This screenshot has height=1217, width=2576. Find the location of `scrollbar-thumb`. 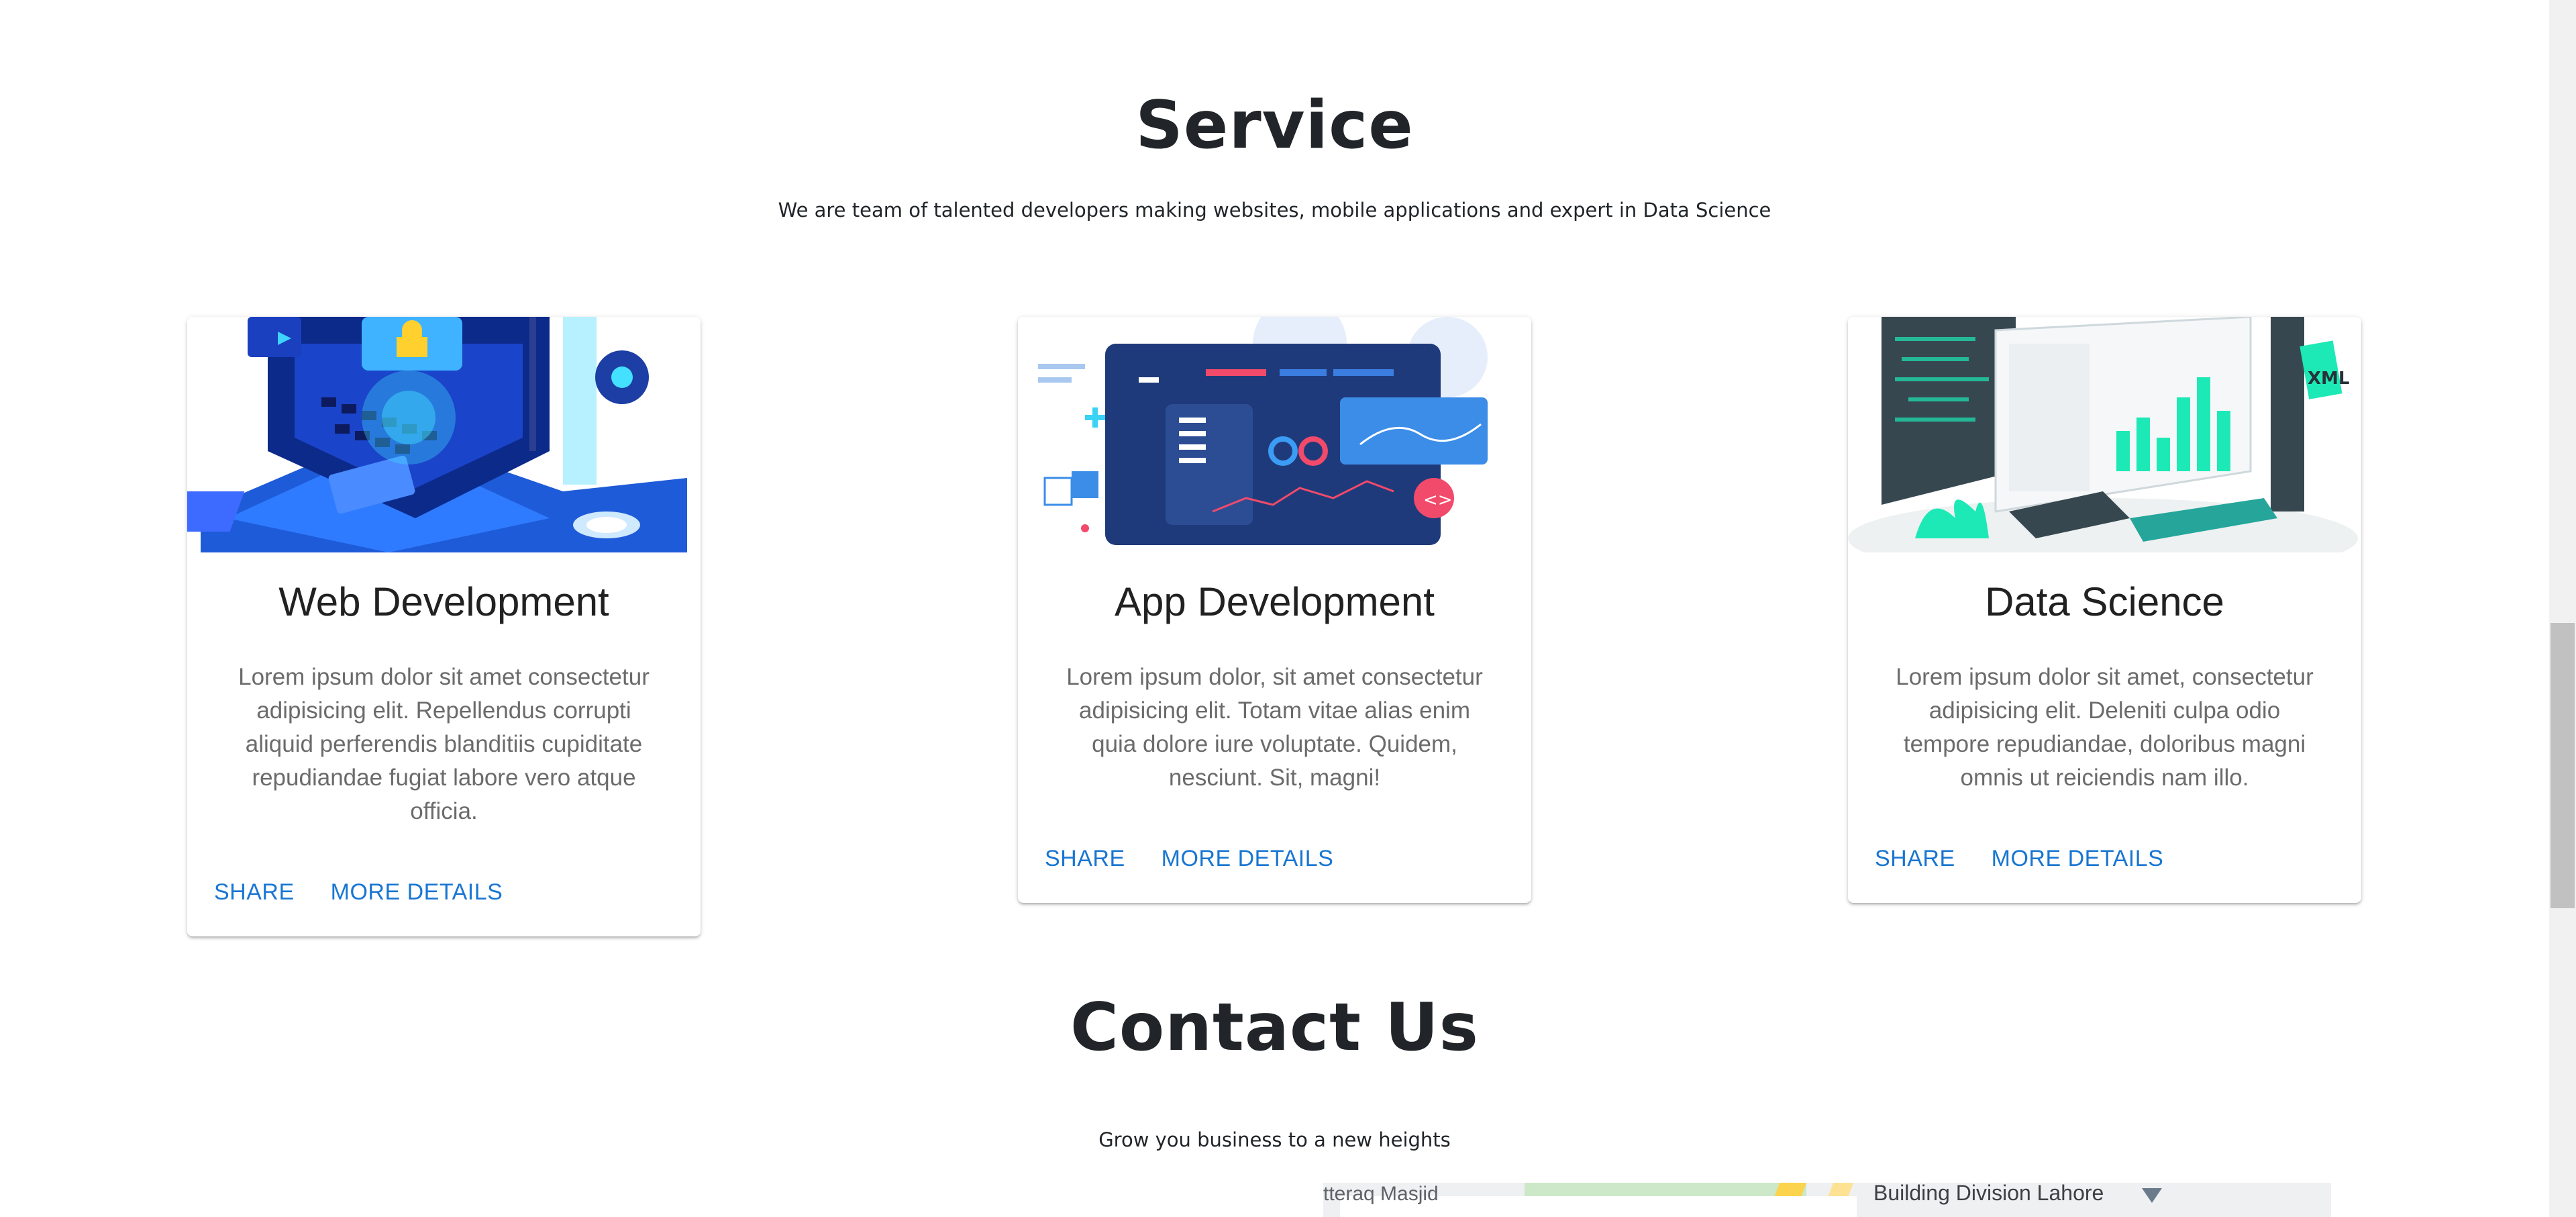

scrollbar-thumb is located at coordinates (2563, 765).